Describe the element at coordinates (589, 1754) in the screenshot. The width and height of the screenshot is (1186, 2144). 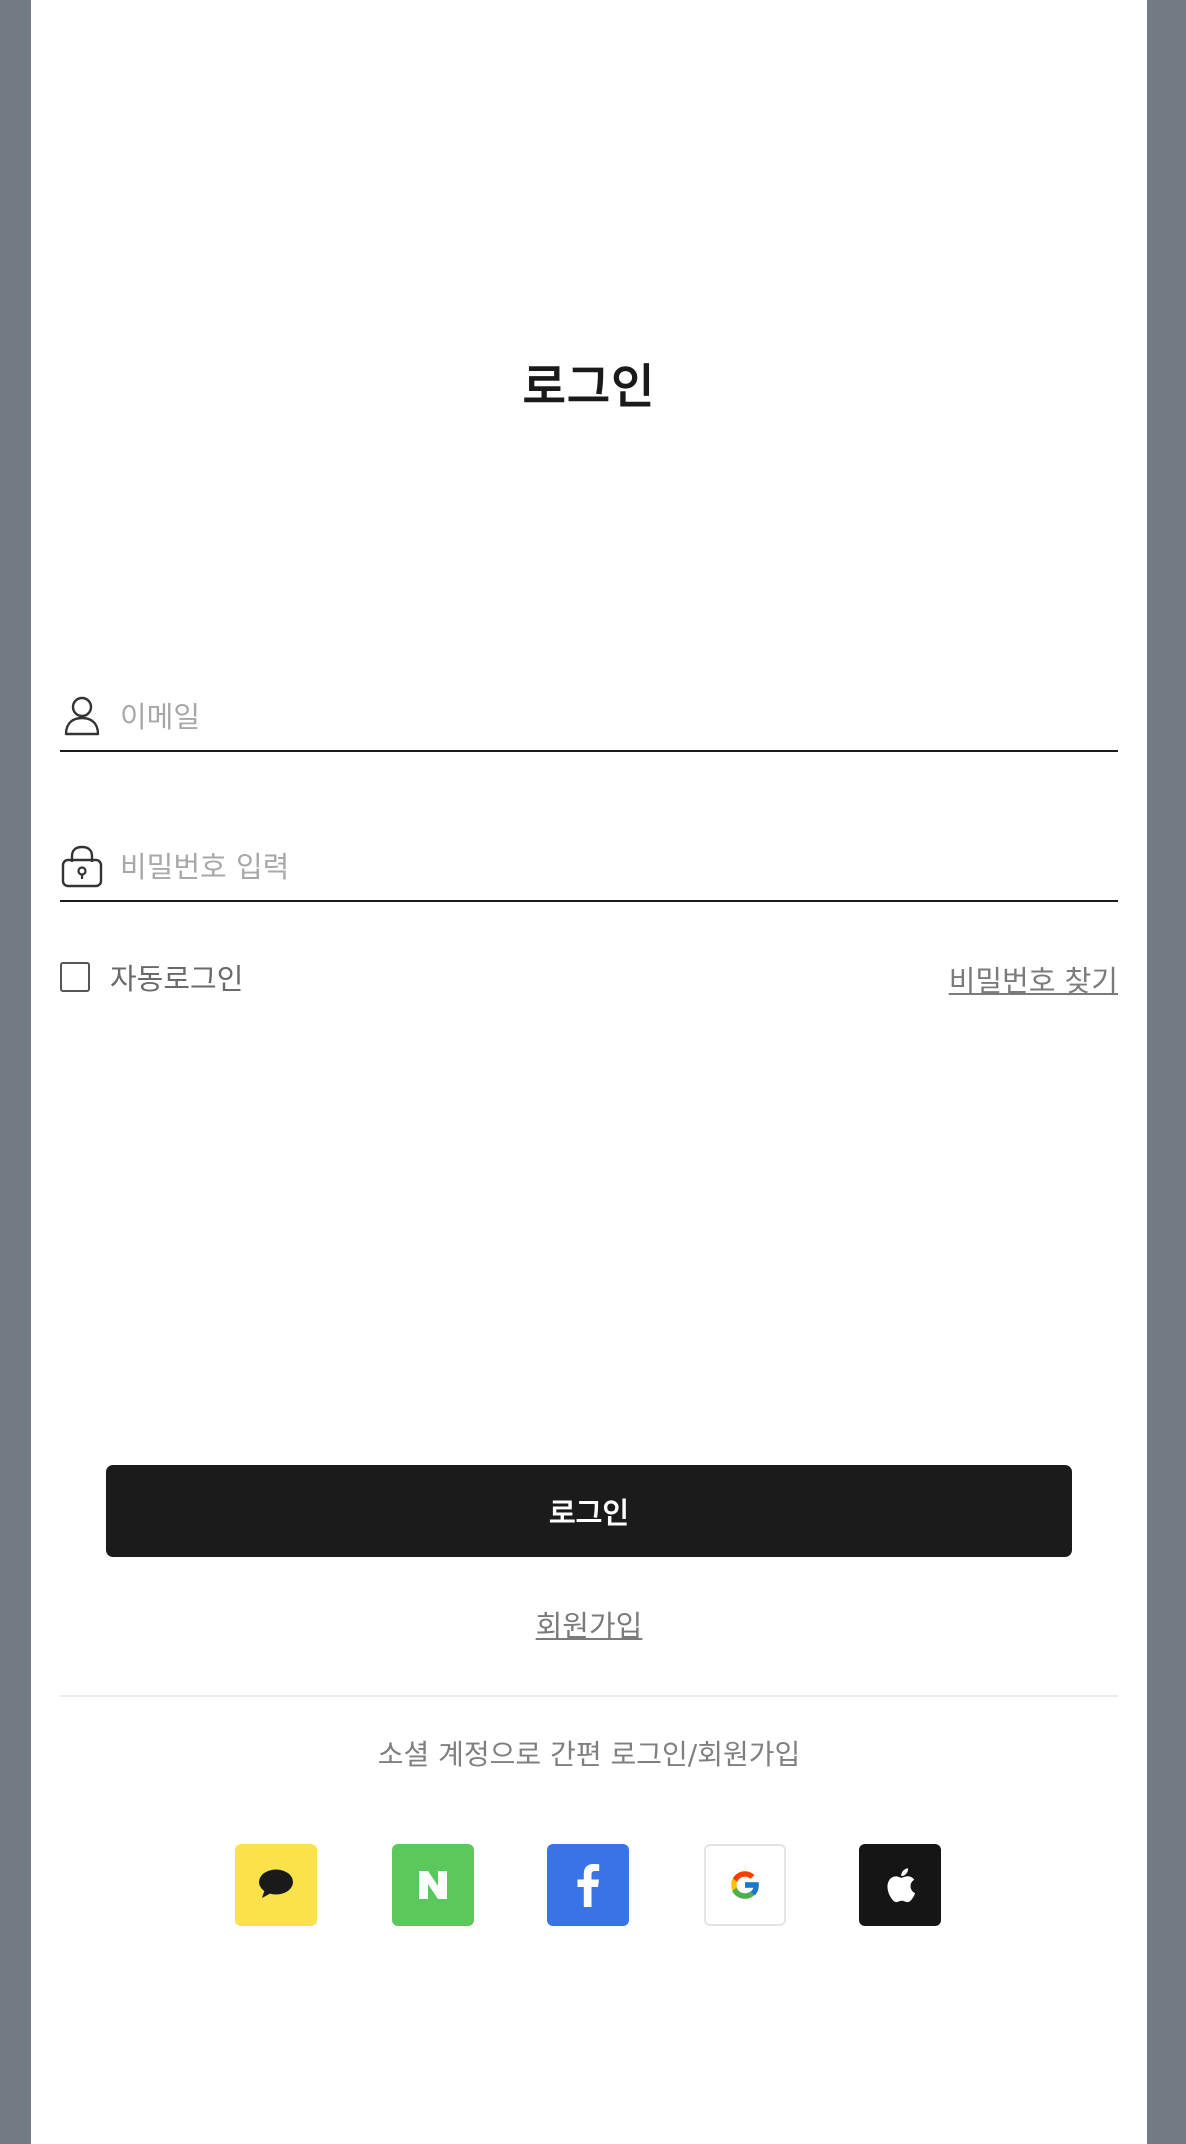
I see `social-login-caption: 소셜 계정으로 간편 로그인/회원가입` at that location.